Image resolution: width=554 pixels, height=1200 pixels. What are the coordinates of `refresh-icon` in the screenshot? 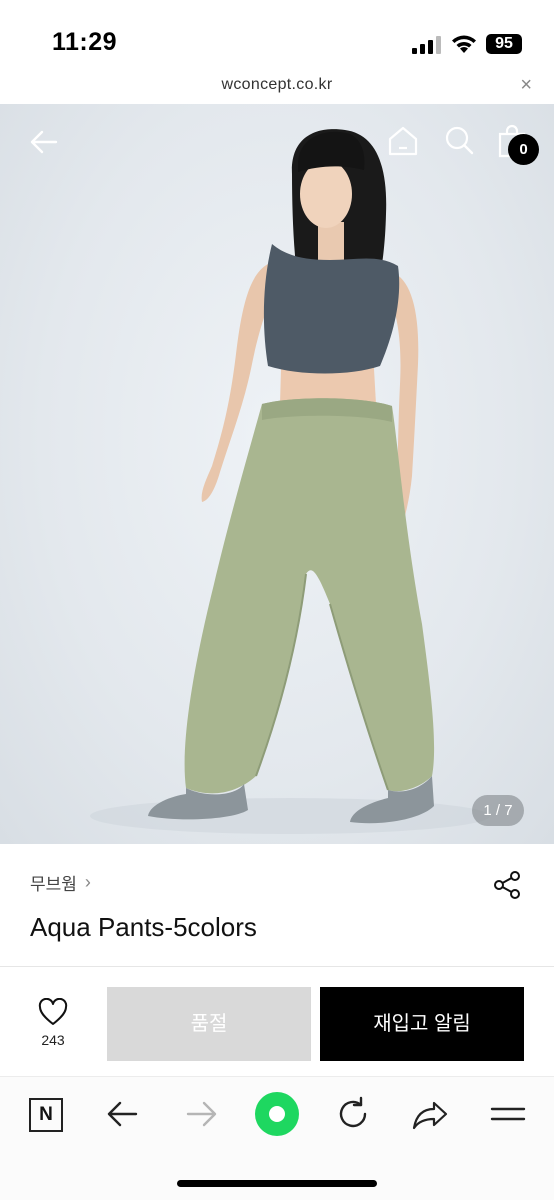 It's located at (353, 1114).